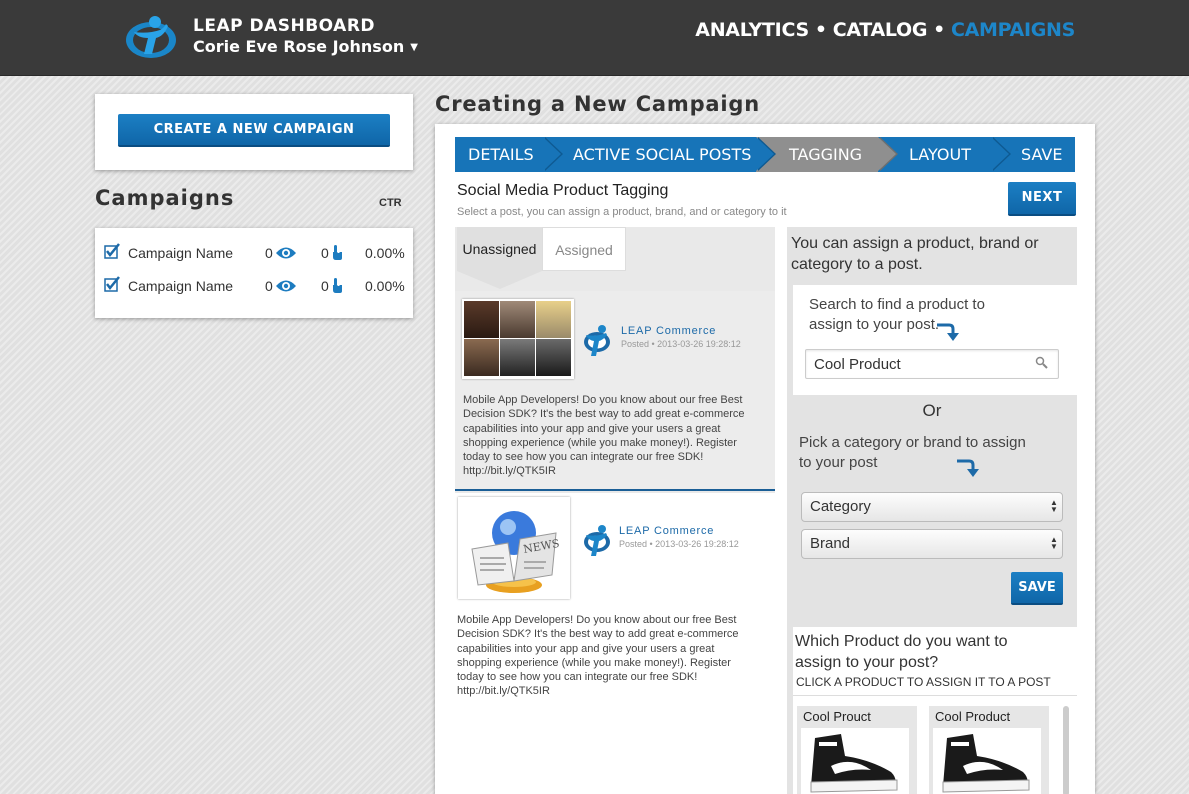 This screenshot has width=1189, height=794. Describe the element at coordinates (284, 26) in the screenshot. I see `app-title: LEAP DASHBOARD` at that location.